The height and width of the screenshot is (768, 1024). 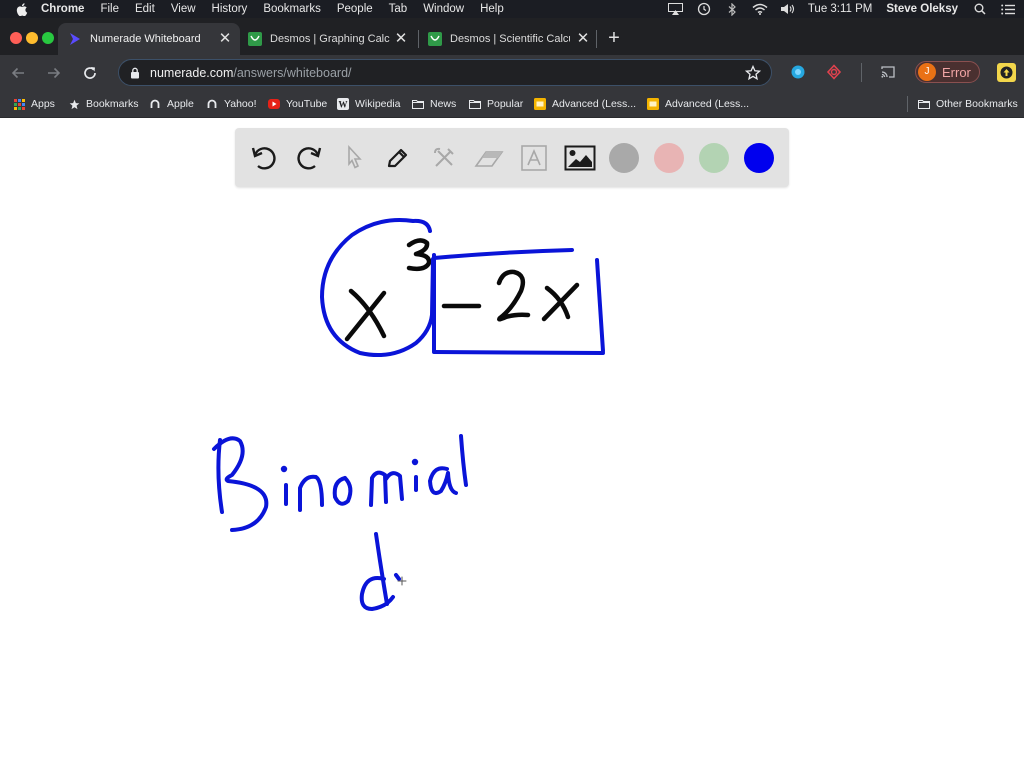 I want to click on eraser-icon, so click(x=489, y=159).